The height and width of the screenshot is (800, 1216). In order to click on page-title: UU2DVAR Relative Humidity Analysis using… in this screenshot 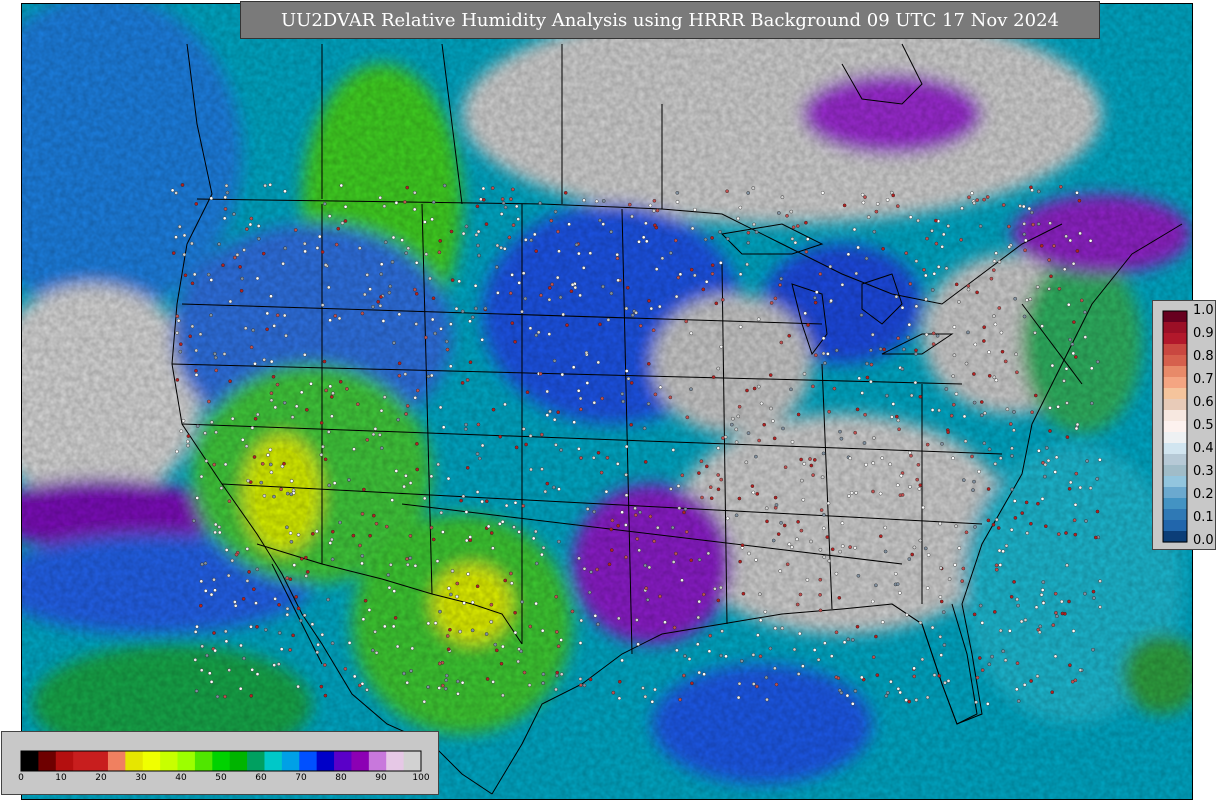, I will do `click(670, 20)`.